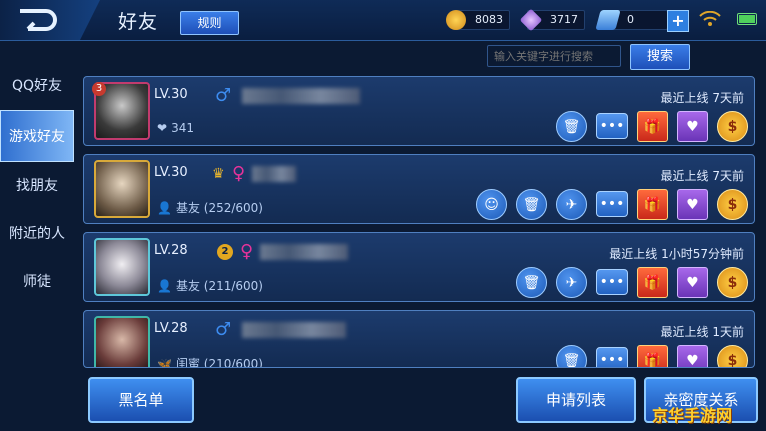 The image size is (766, 431). I want to click on rules-button: 规则, so click(209, 23).